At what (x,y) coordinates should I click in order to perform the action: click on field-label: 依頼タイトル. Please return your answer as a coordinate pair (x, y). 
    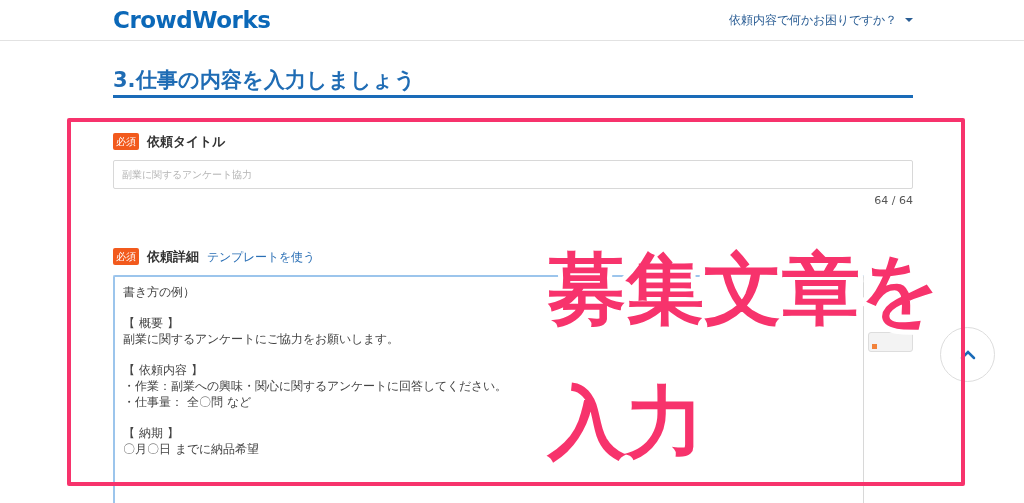
    Looking at the image, I should click on (186, 142).